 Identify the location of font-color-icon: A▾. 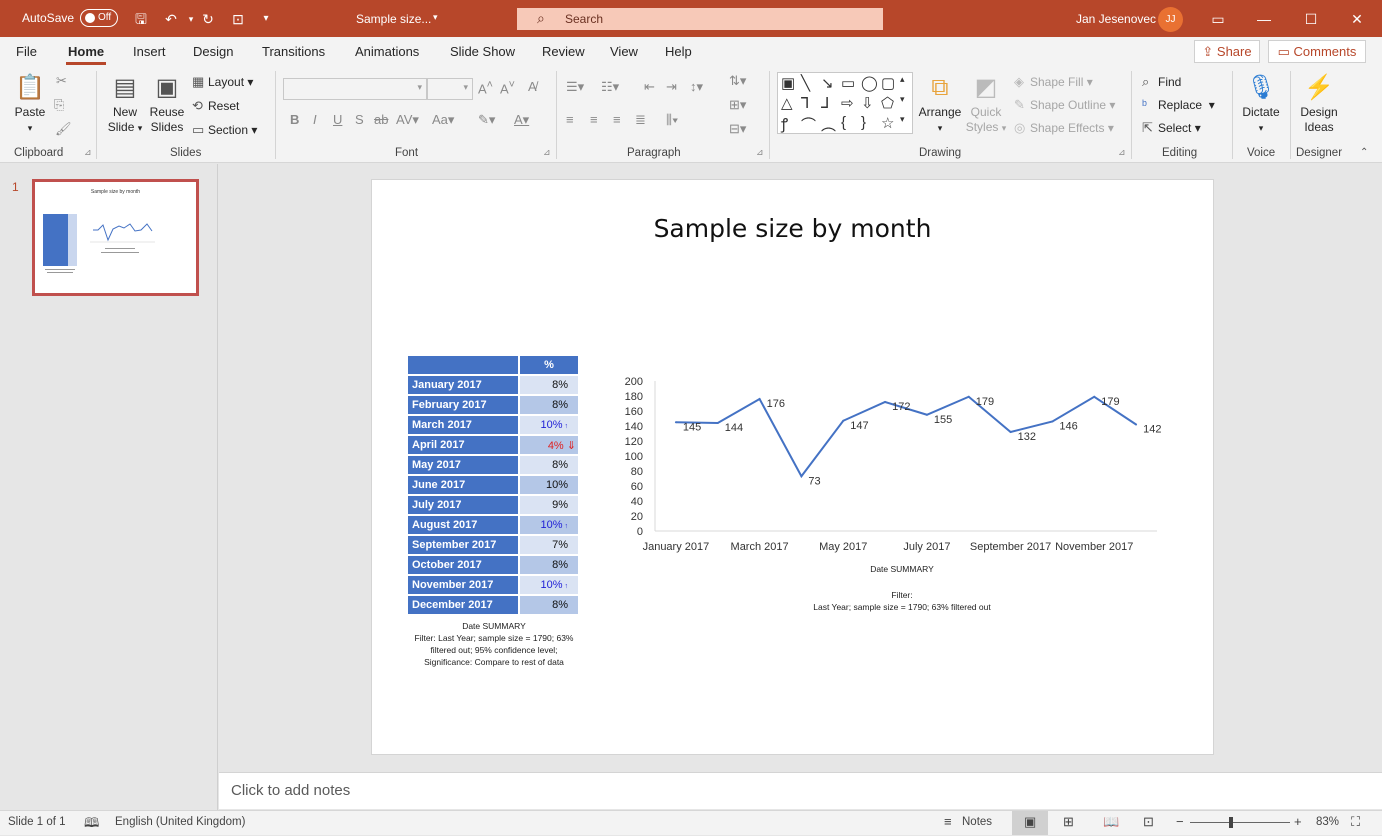
(521, 120).